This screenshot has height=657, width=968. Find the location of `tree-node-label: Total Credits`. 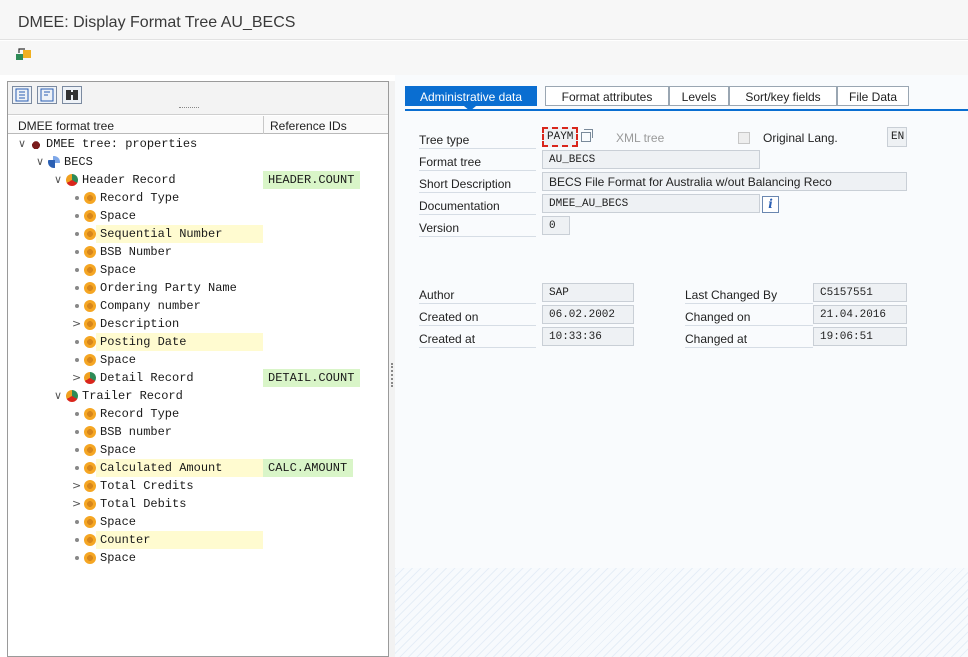

tree-node-label: Total Credits is located at coordinates (147, 486).